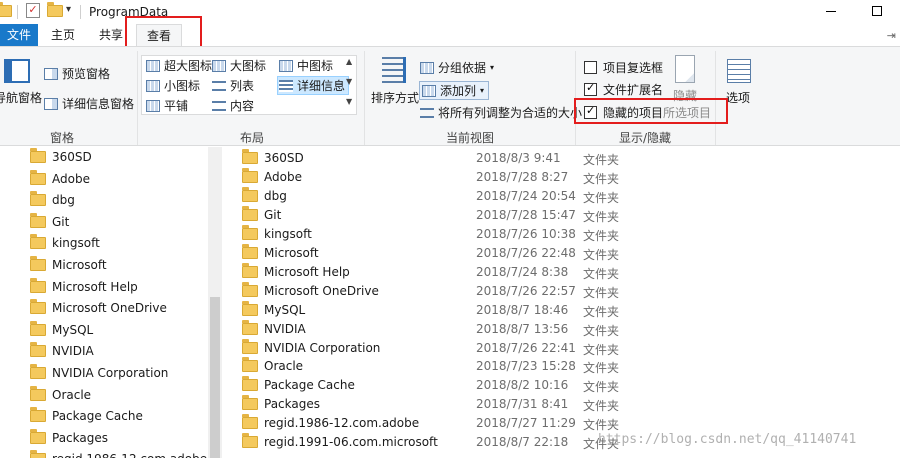 The width and height of the screenshot is (900, 458). I want to click on nav-item-label: Microsoft OneDrive, so click(109, 308).